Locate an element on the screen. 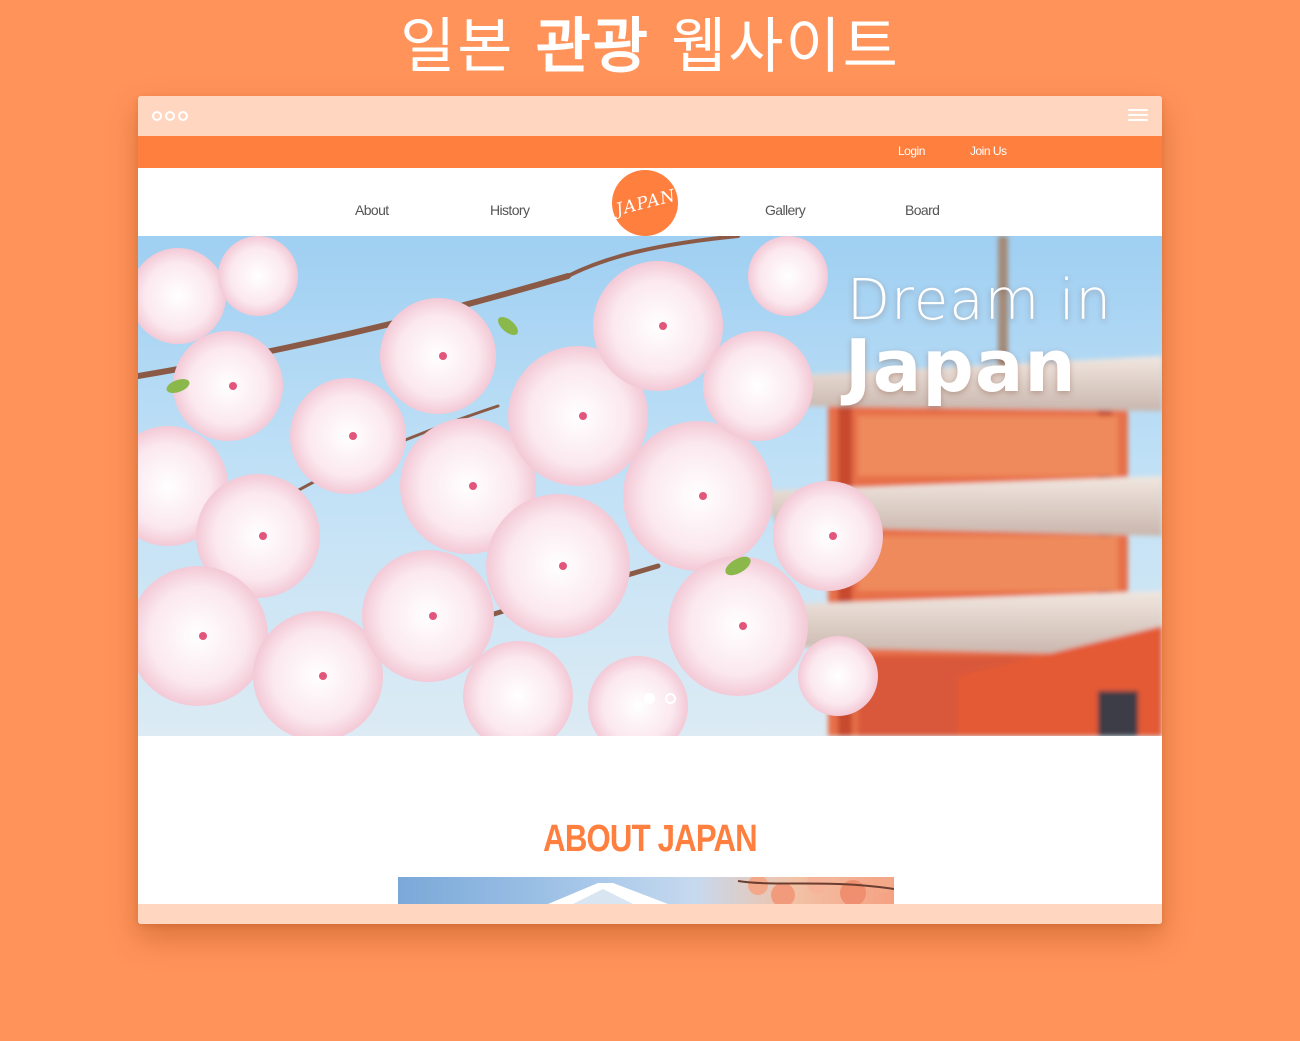 The height and width of the screenshot is (1041, 1300). login-link: Login is located at coordinates (911, 151).